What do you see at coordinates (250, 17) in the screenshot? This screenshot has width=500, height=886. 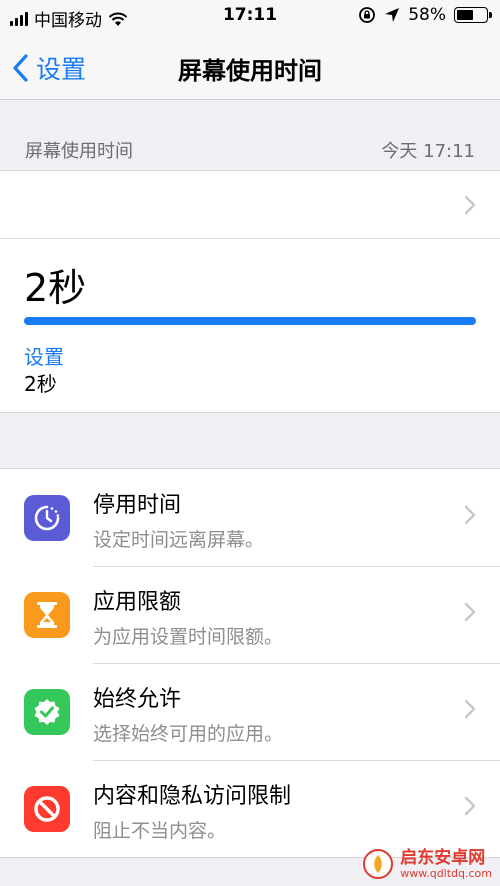 I see `status-bar: 中国移动 17:11 58%` at bounding box center [250, 17].